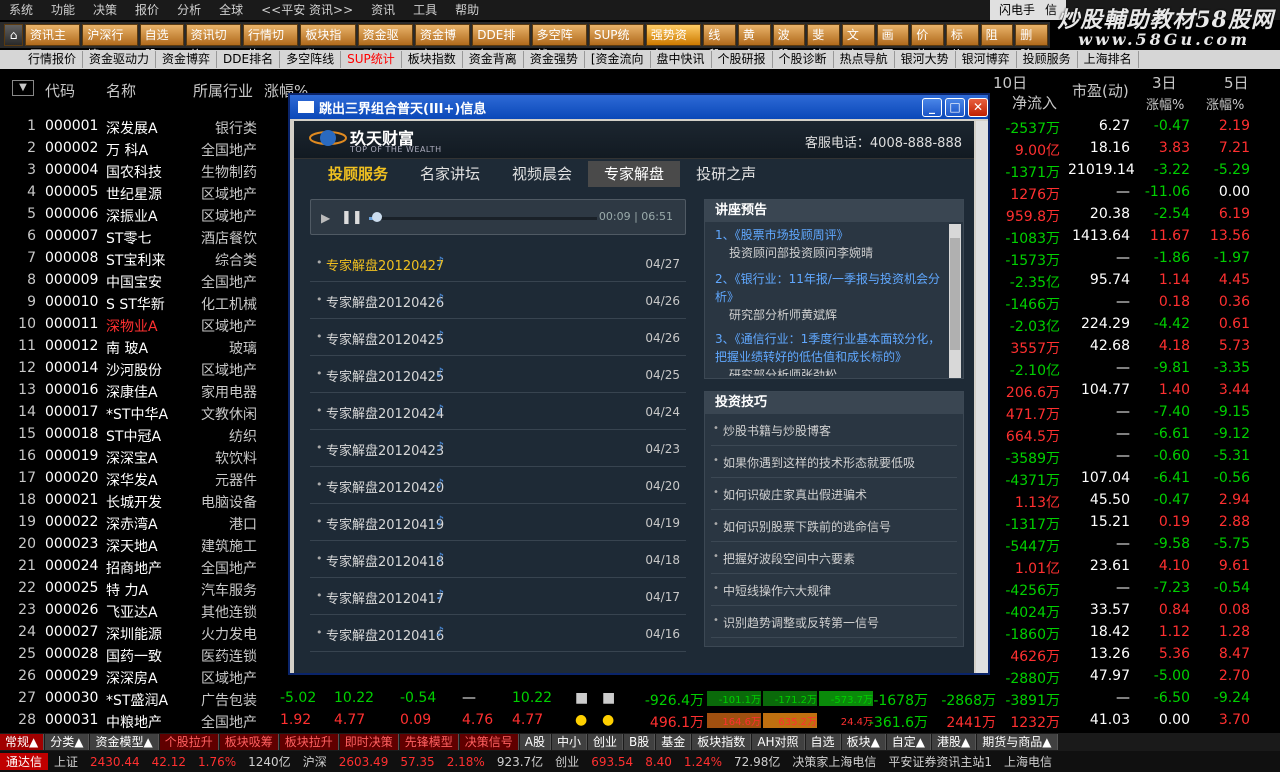  I want to click on maximize-button: □, so click(955, 107).